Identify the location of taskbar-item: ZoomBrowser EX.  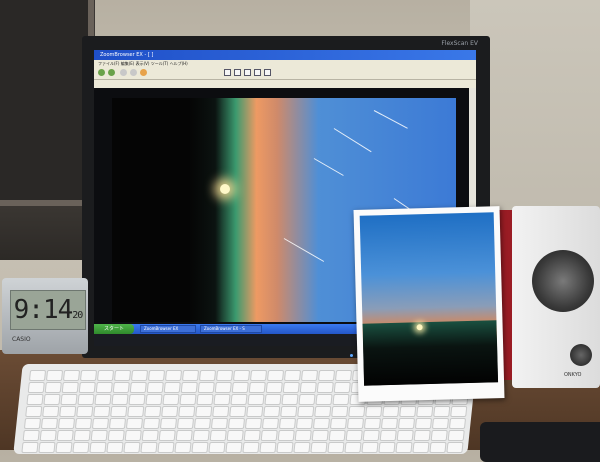
(168, 329).